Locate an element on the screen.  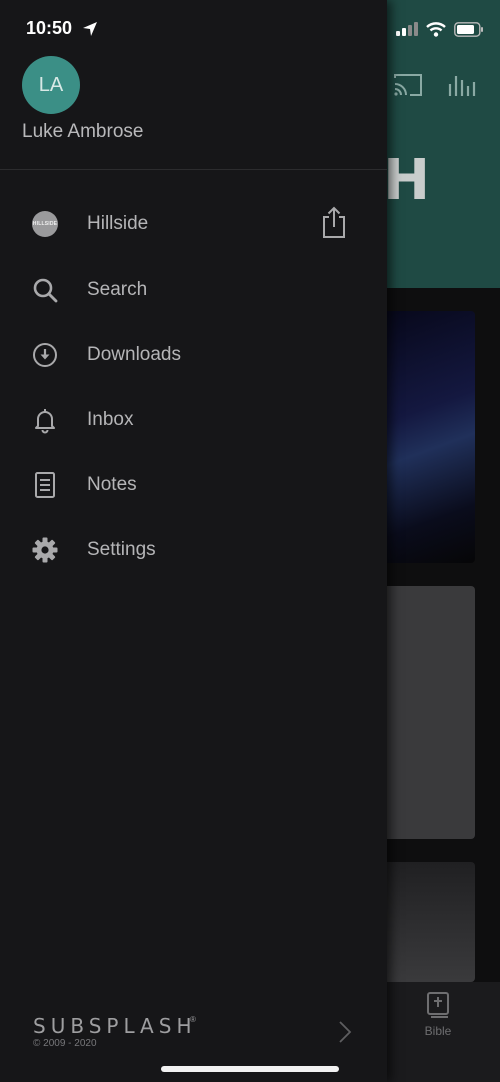
battery-icon is located at coordinates (468, 29).